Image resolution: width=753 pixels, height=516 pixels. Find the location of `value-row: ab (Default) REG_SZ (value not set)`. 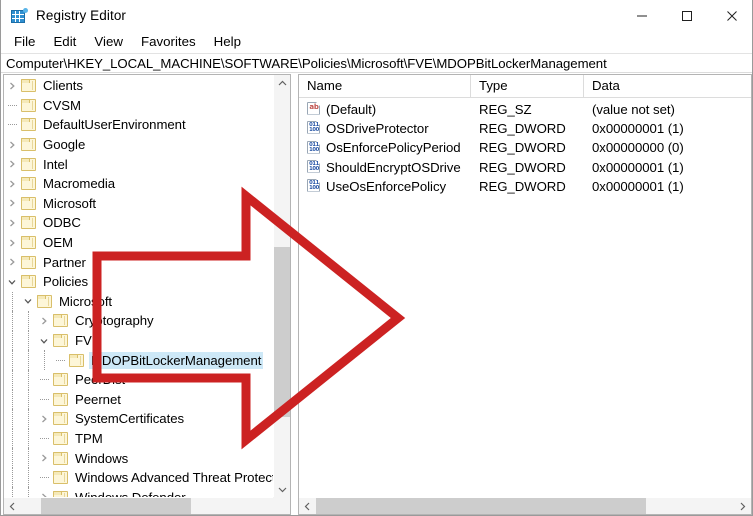

value-row: ab (Default) REG_SZ (value not set) is located at coordinates (525, 109).